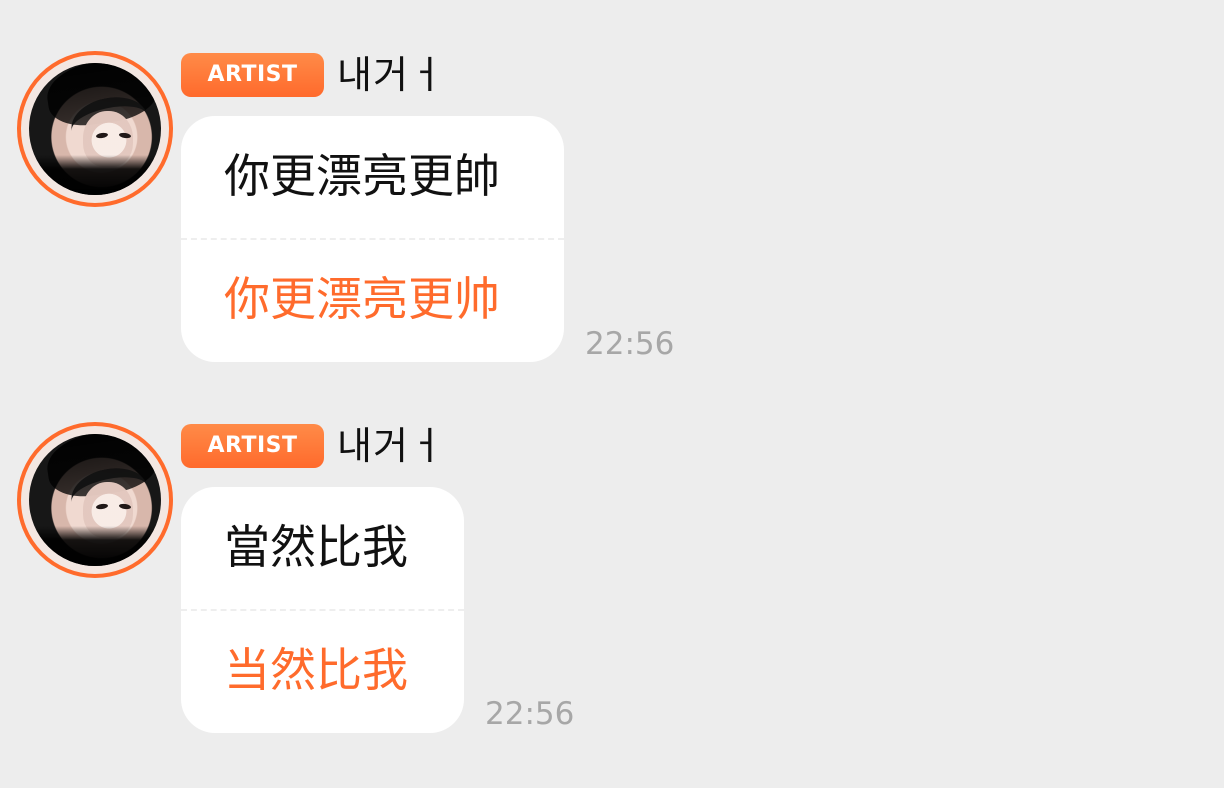 The height and width of the screenshot is (788, 1224). What do you see at coordinates (316, 547) in the screenshot?
I see `original-message-text: 當然比我` at bounding box center [316, 547].